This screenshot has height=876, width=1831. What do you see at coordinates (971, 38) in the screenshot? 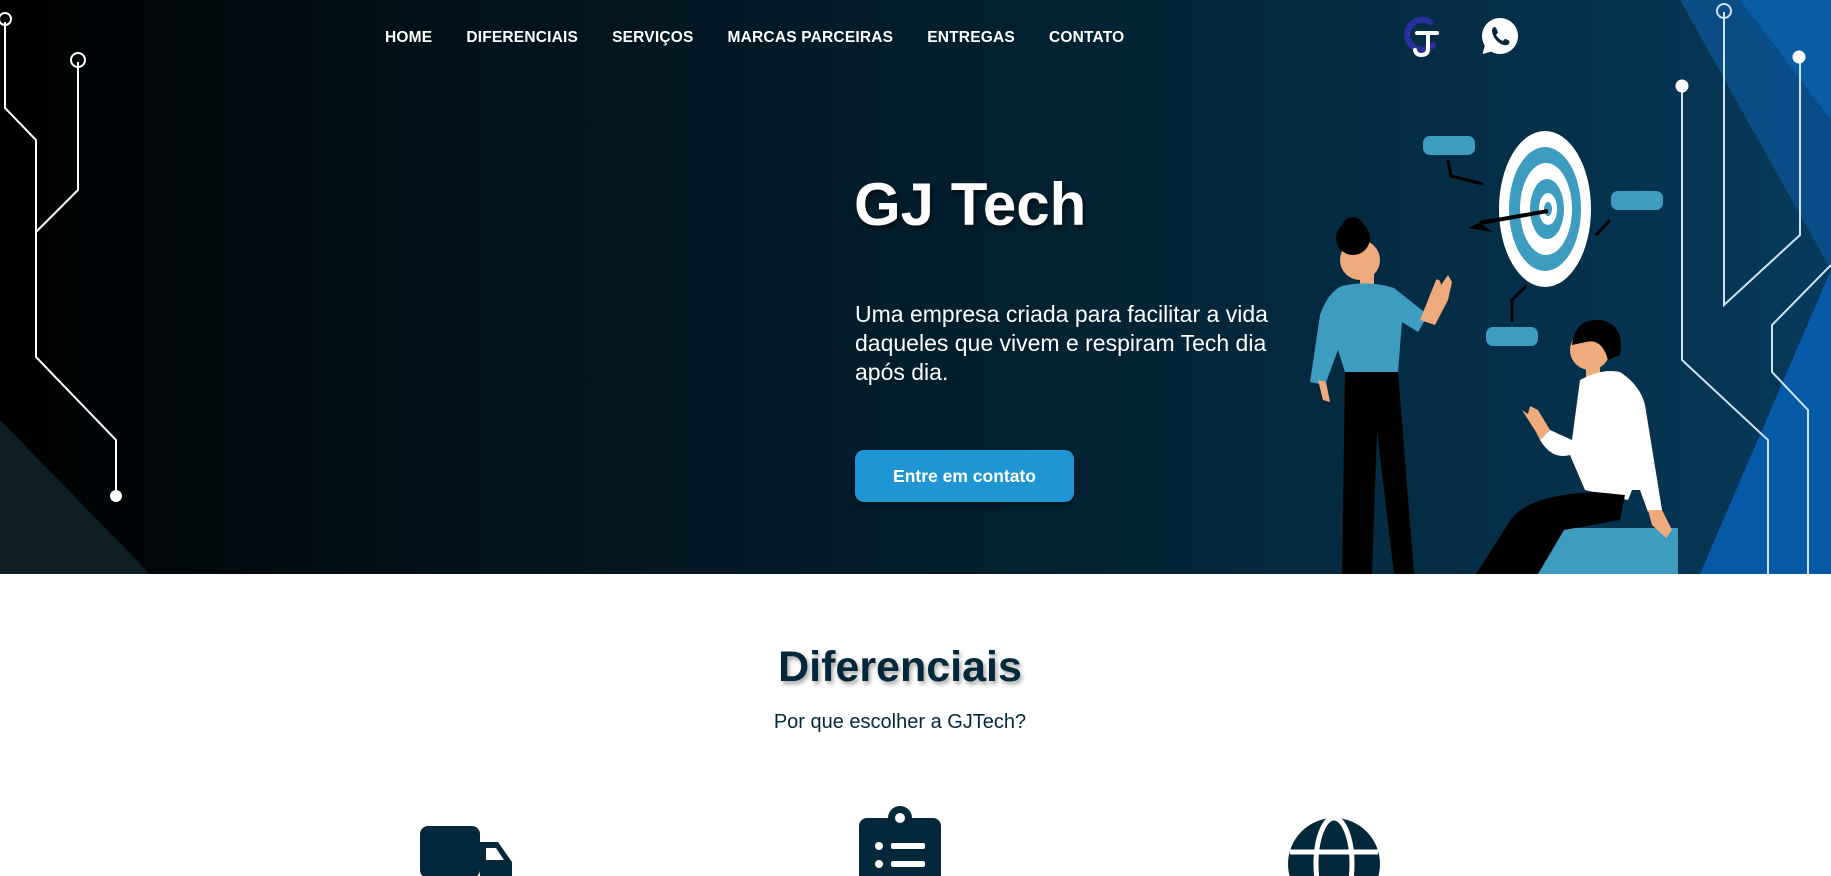
I see `nav-entregas: ENTREGAS` at bounding box center [971, 38].